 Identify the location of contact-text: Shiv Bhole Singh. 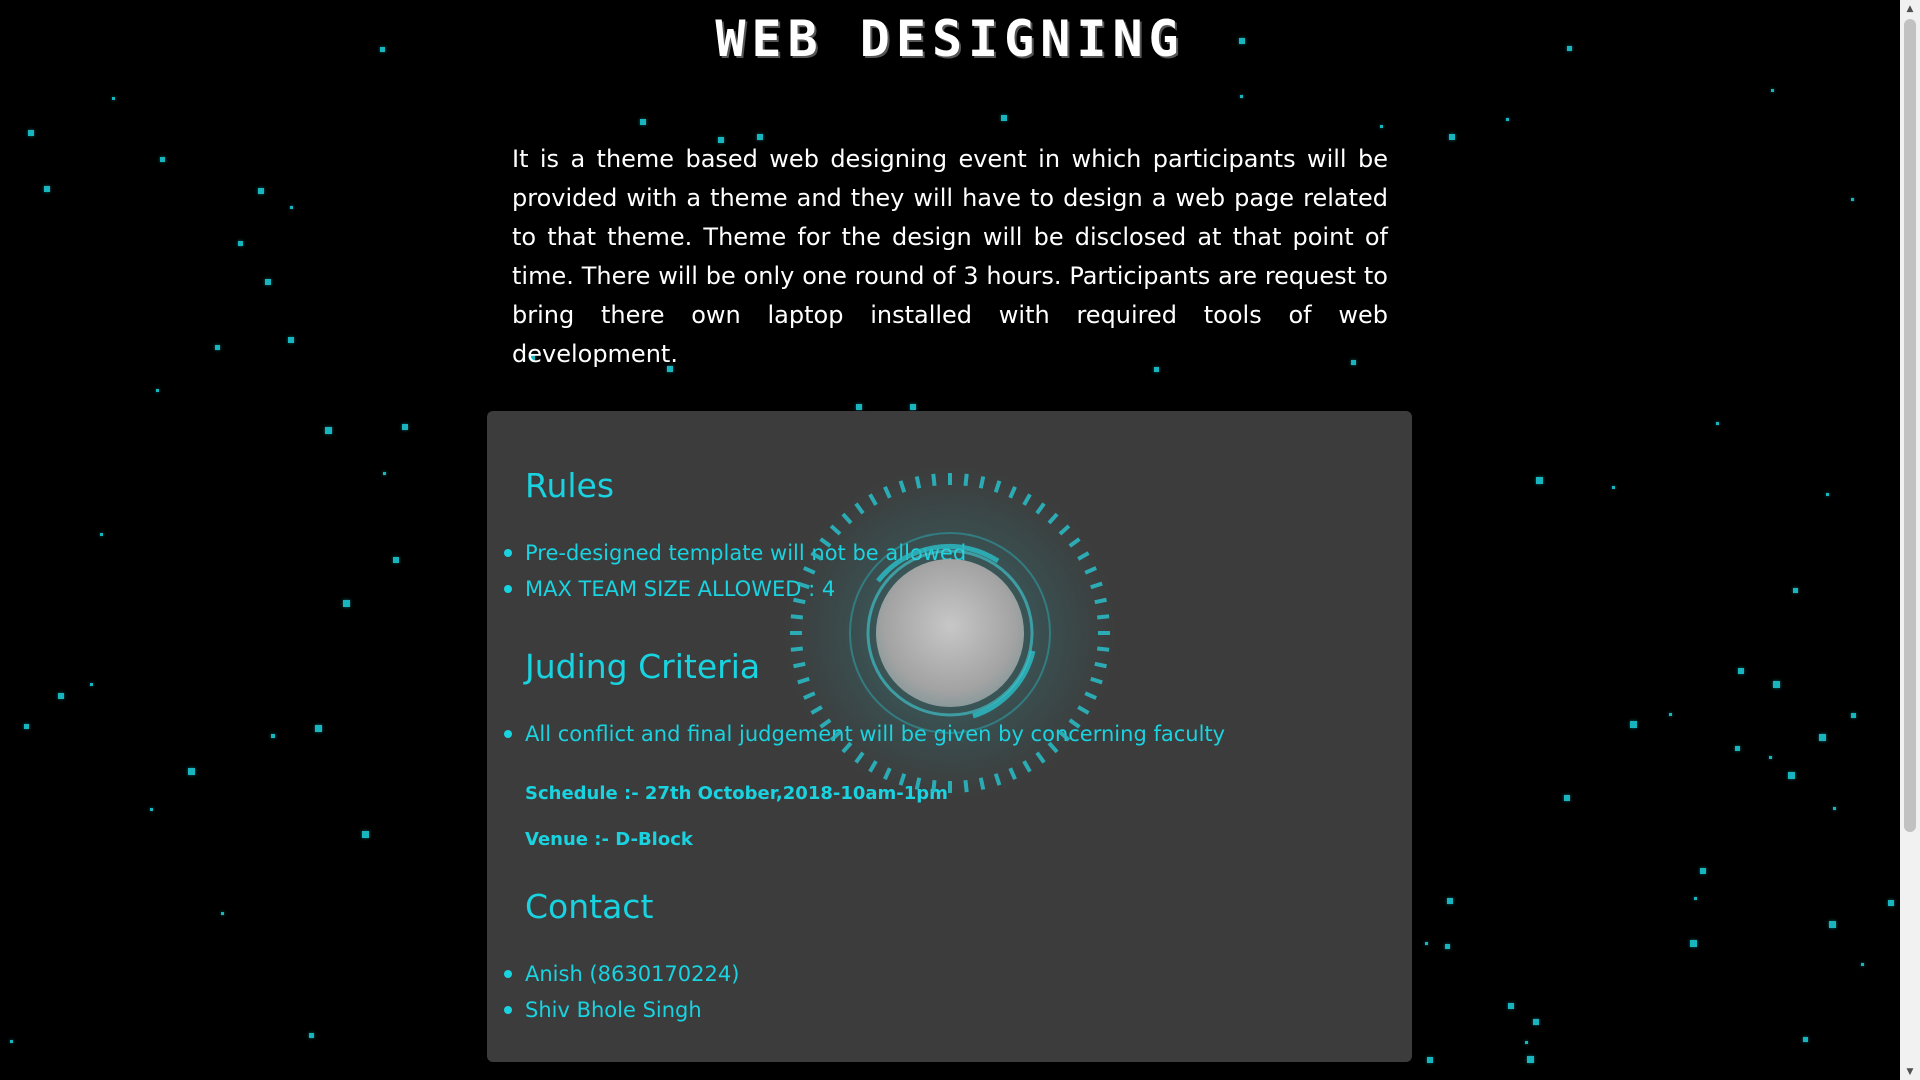
(613, 1010).